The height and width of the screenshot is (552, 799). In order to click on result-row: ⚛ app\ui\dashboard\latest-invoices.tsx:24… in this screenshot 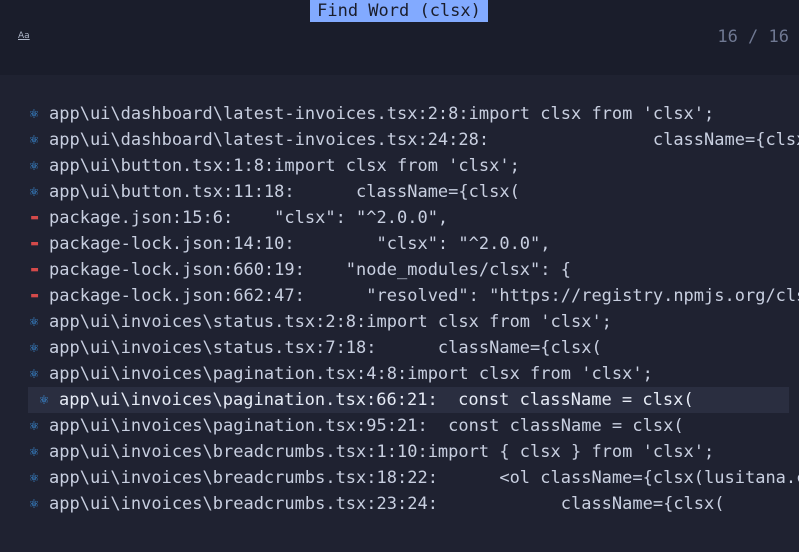, I will do `click(399, 140)`.